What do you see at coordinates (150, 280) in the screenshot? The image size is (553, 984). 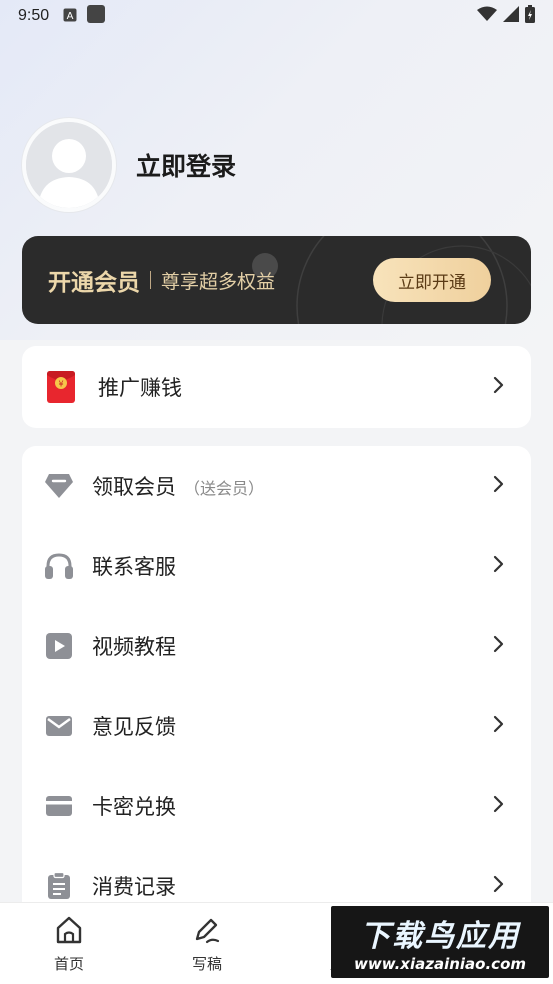 I see `vip-divider` at bounding box center [150, 280].